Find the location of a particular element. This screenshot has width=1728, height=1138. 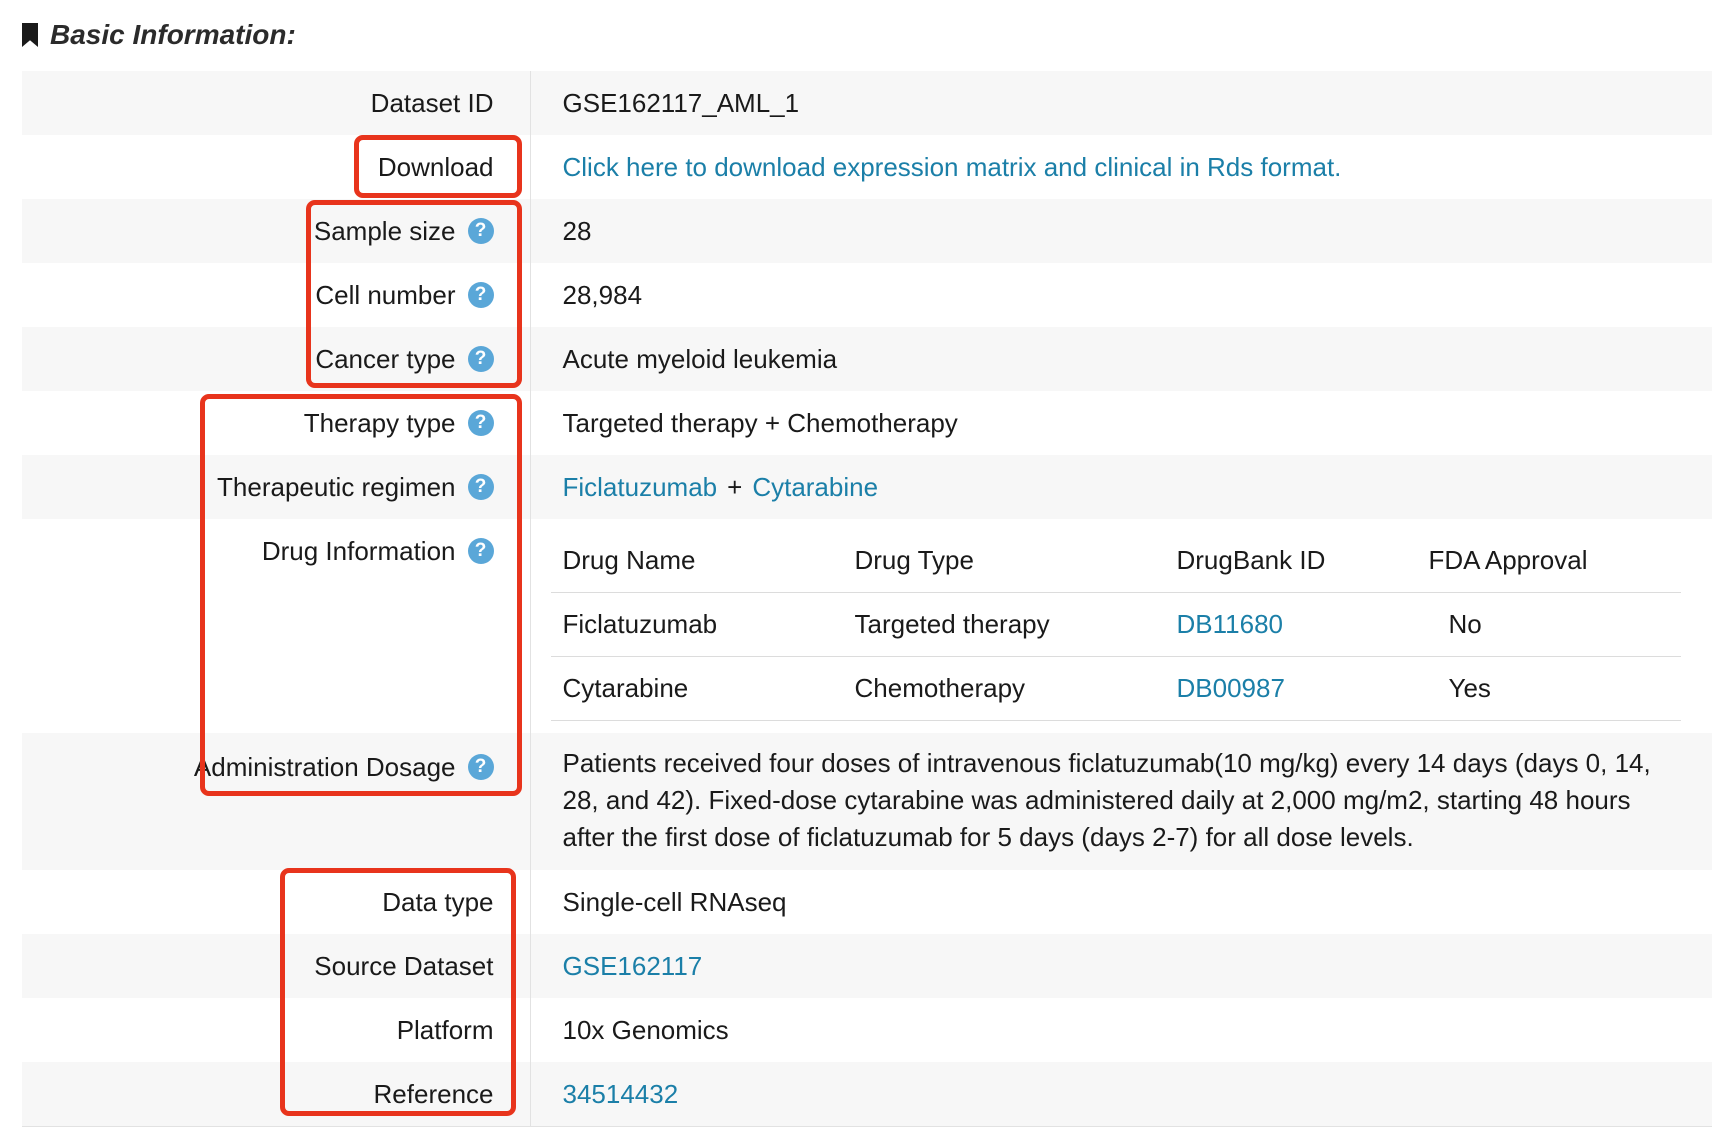

drug-name: Ficlatuzumab is located at coordinates (696, 624).